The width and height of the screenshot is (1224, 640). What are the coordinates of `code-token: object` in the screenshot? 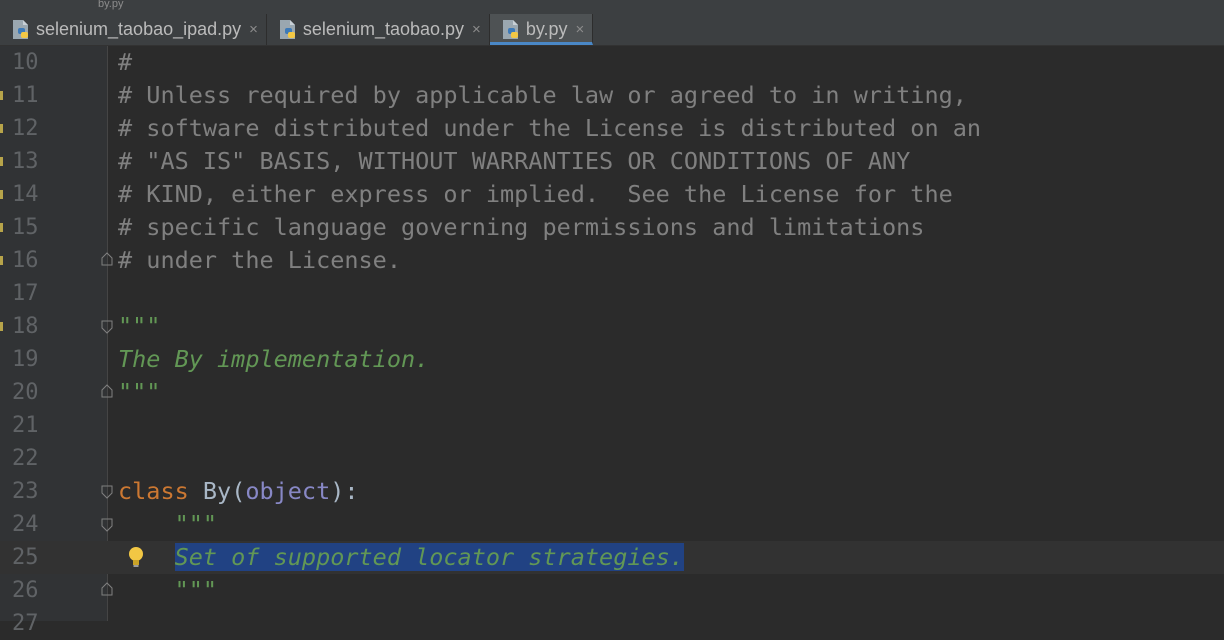 It's located at (288, 491).